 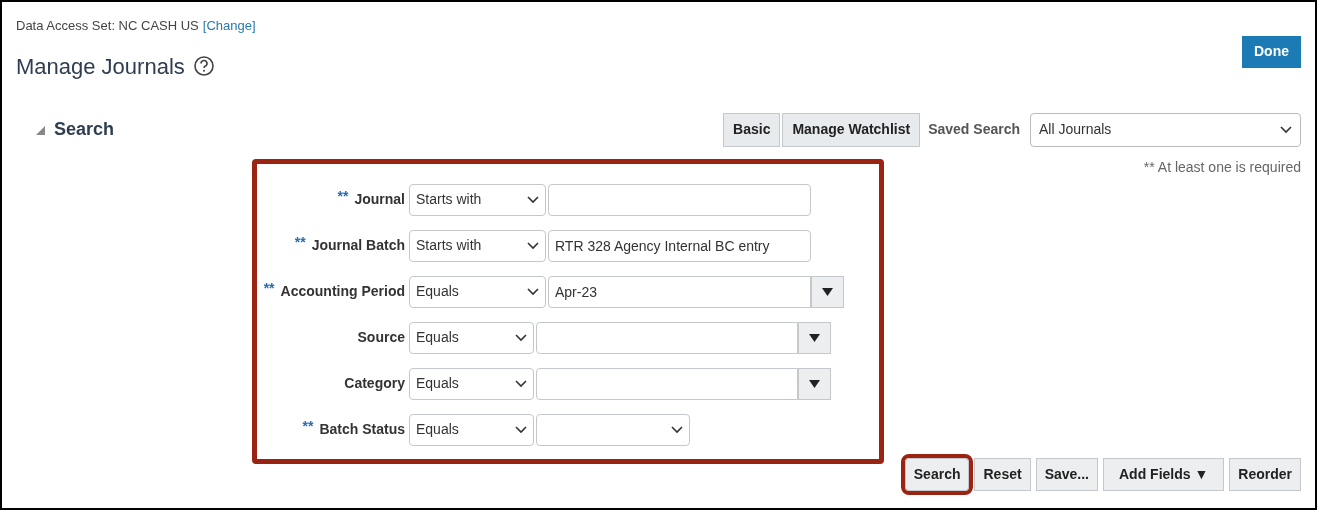 I want to click on search-panel-button: Reorder, so click(x=1265, y=474).